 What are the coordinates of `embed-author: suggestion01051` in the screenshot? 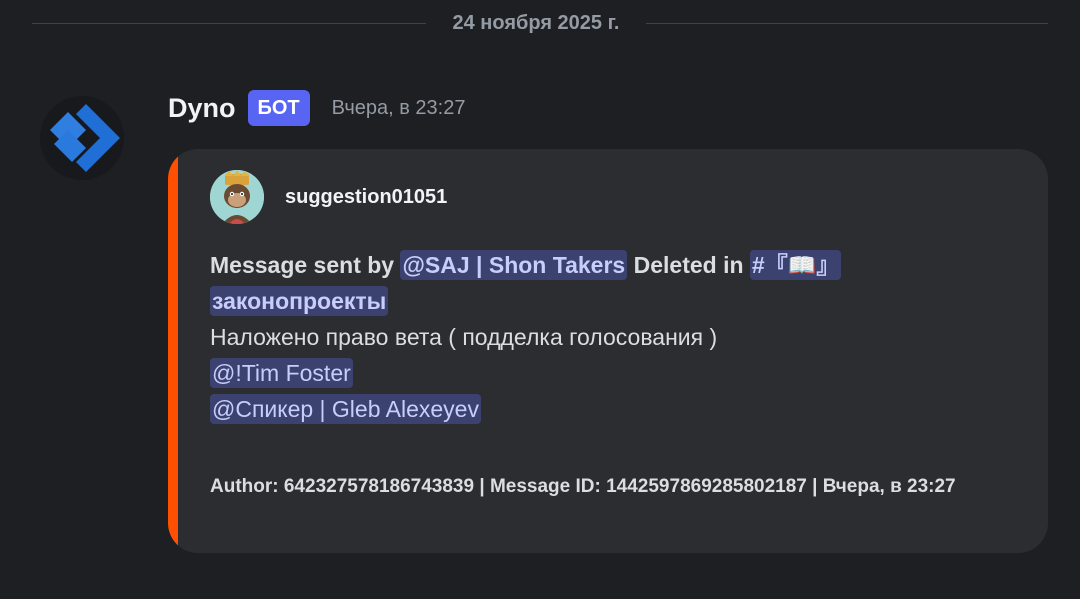 It's located at (328, 197).